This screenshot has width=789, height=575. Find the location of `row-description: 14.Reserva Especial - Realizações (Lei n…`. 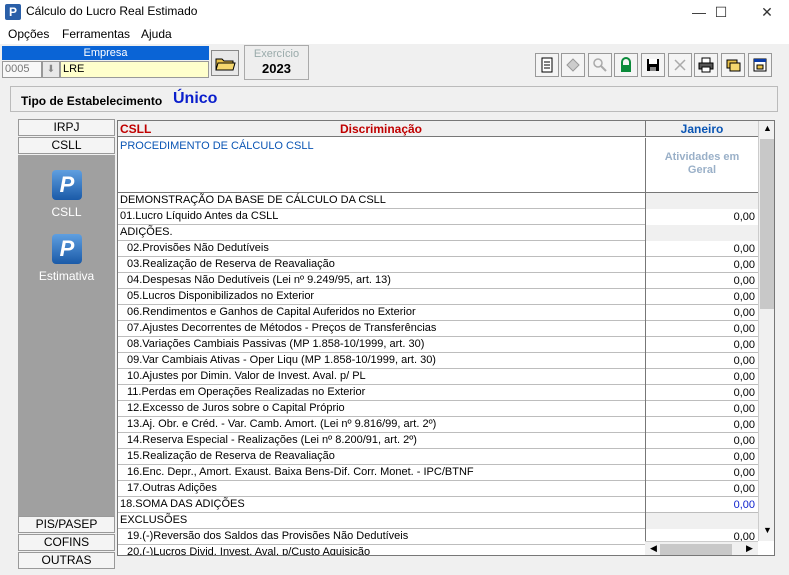

row-description: 14.Reserva Especial - Realizações (Lei n… is located at coordinates (272, 440).